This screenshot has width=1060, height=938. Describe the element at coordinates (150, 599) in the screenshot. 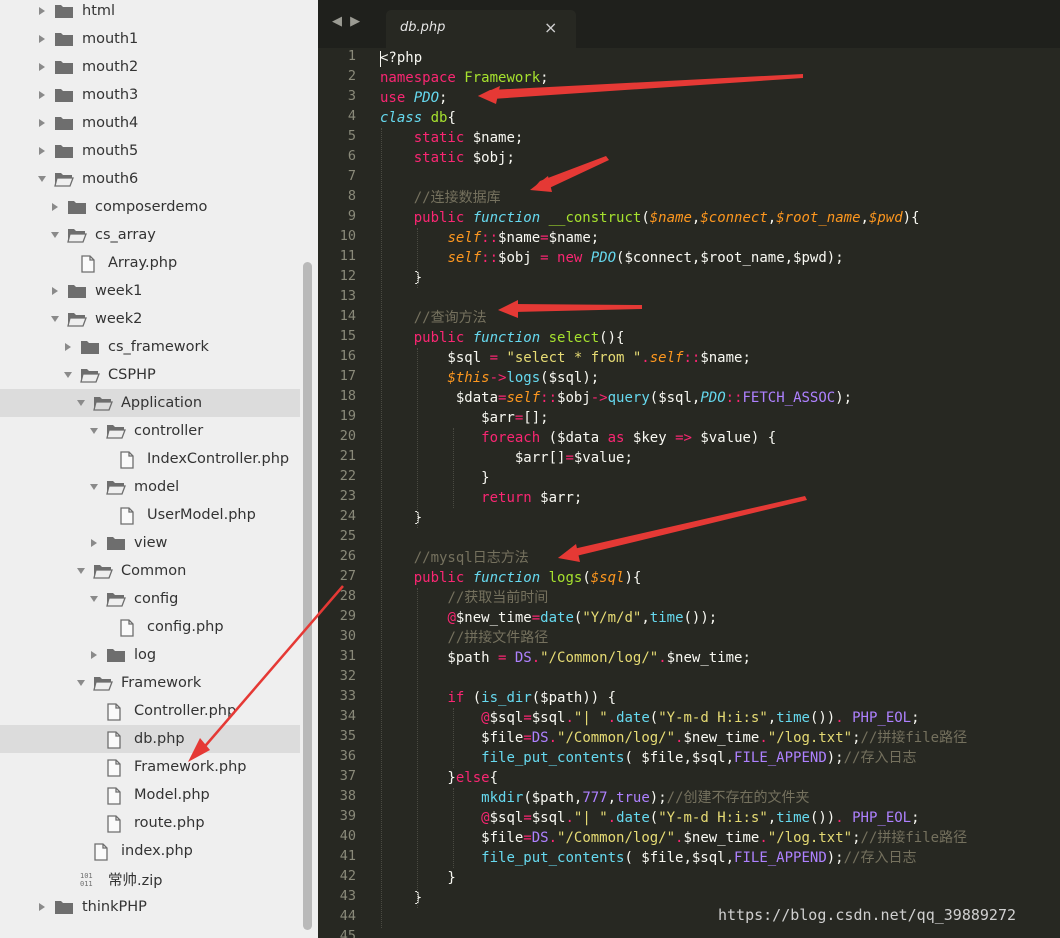

I see `tree-item-config: config` at that location.